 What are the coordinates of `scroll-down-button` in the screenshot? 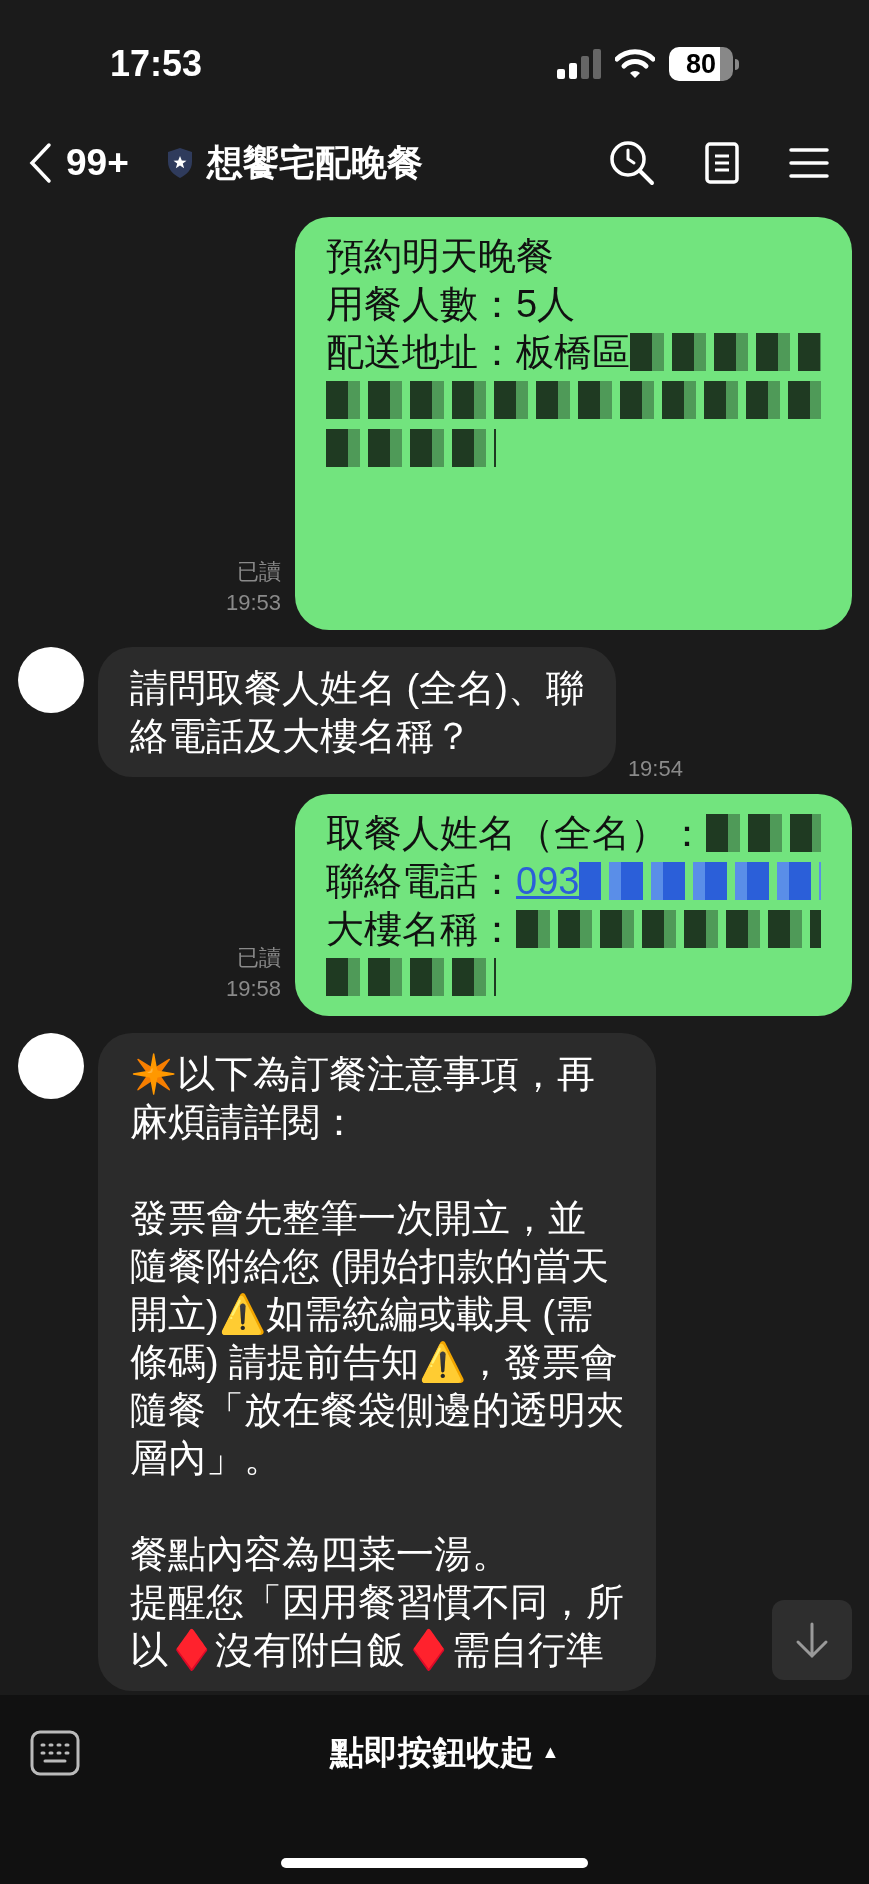 It's located at (812, 1640).